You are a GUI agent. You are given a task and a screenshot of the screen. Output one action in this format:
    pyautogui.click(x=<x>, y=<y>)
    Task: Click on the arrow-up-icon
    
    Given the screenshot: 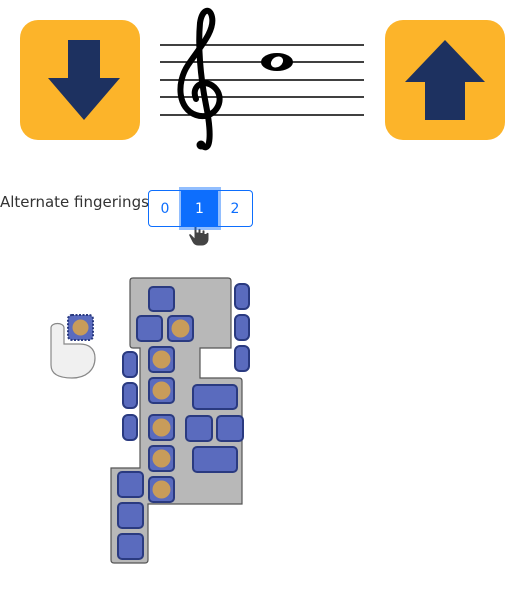 What is the action you would take?
    pyautogui.click(x=445, y=80)
    